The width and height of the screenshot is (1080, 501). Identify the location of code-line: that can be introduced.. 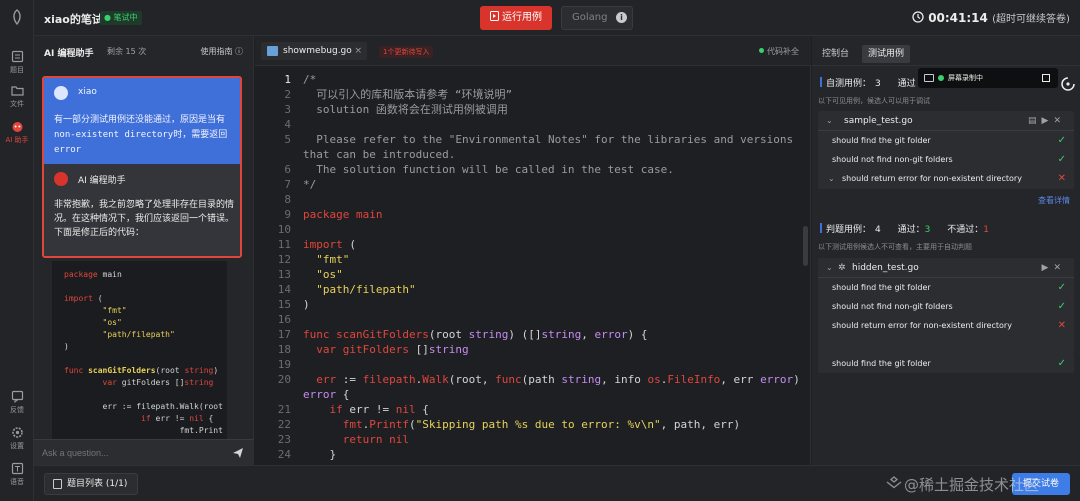
(379, 154).